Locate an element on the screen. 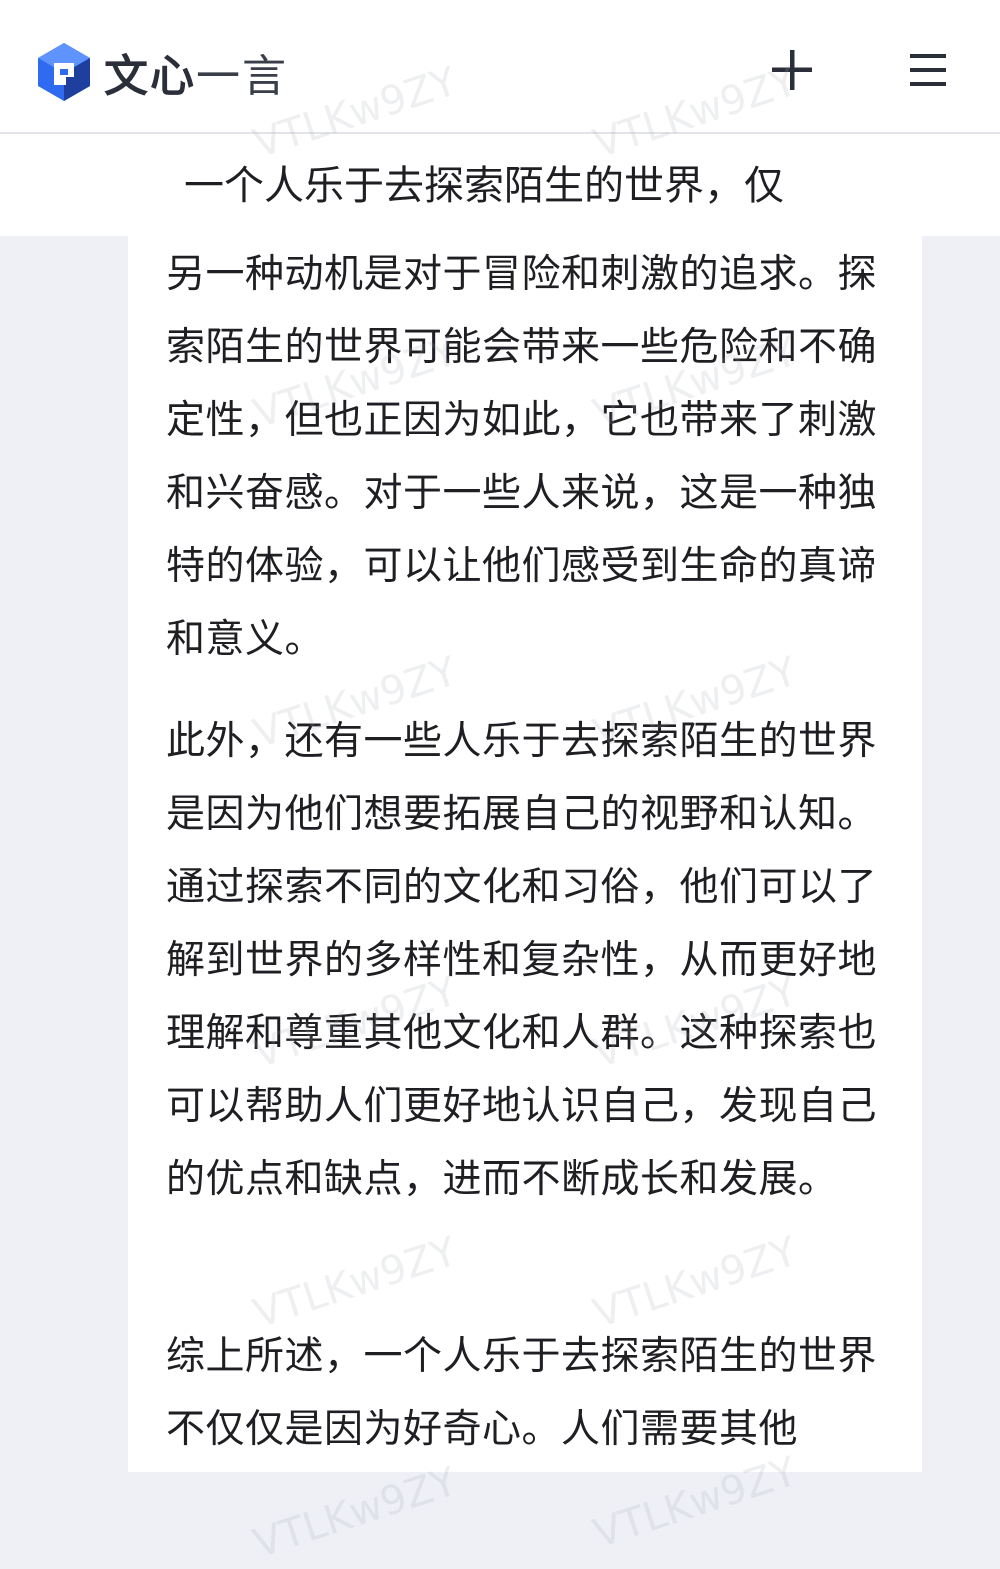 The height and width of the screenshot is (1569, 1000). app-header: 文心一言 is located at coordinates (500, 67).